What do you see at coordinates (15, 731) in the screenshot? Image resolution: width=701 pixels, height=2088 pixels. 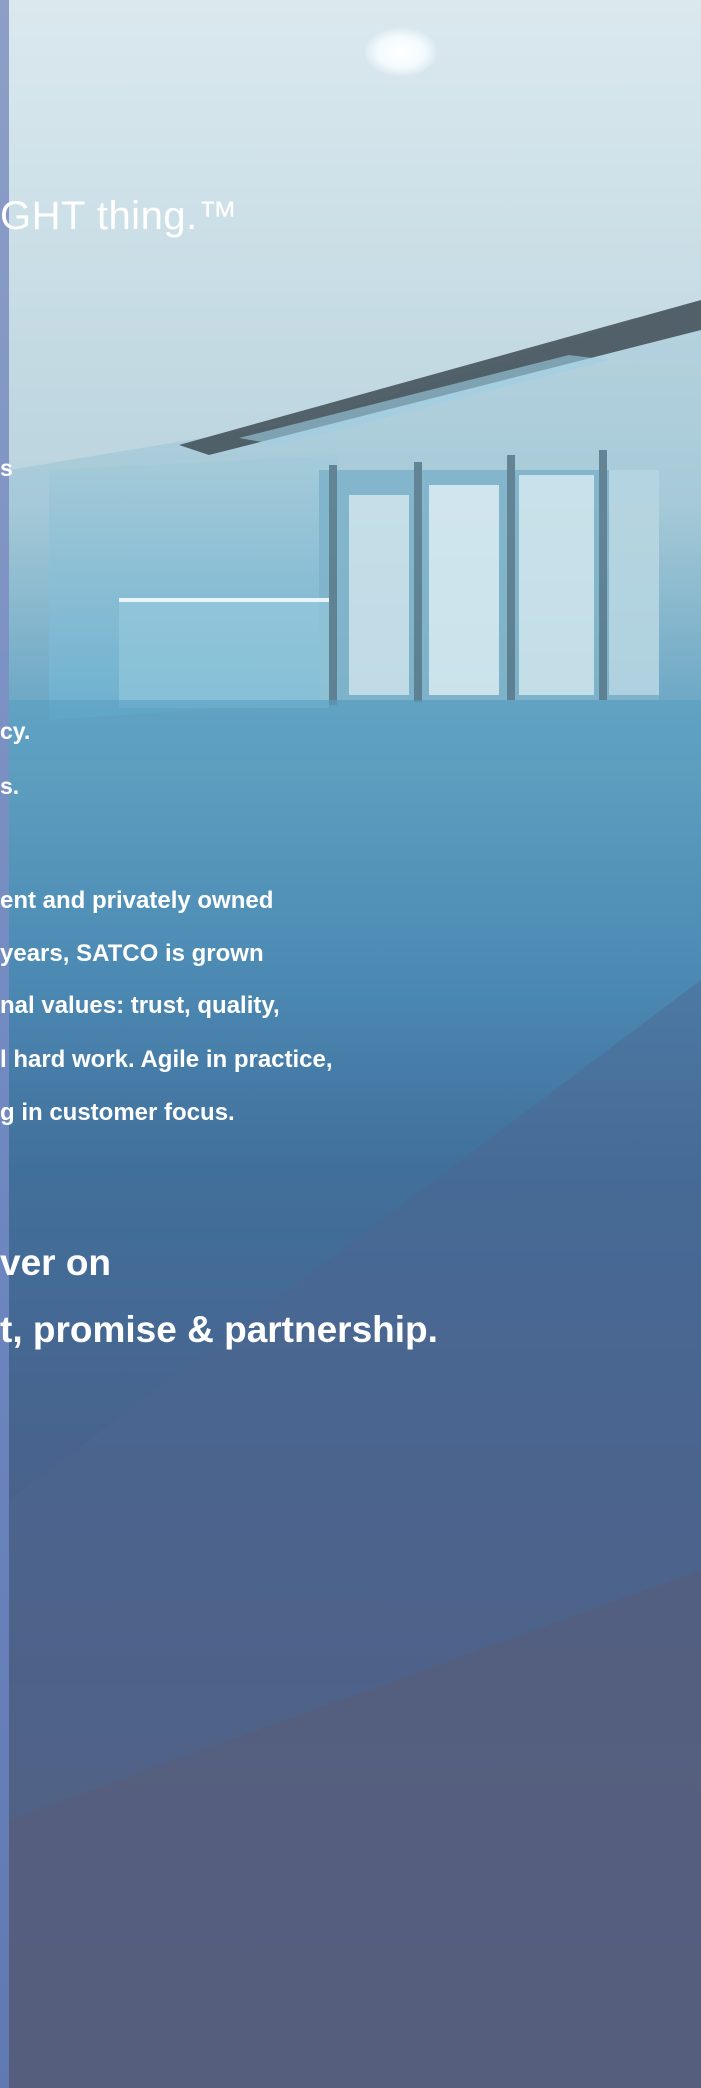 I see `text-fragment-cy: cy.` at bounding box center [15, 731].